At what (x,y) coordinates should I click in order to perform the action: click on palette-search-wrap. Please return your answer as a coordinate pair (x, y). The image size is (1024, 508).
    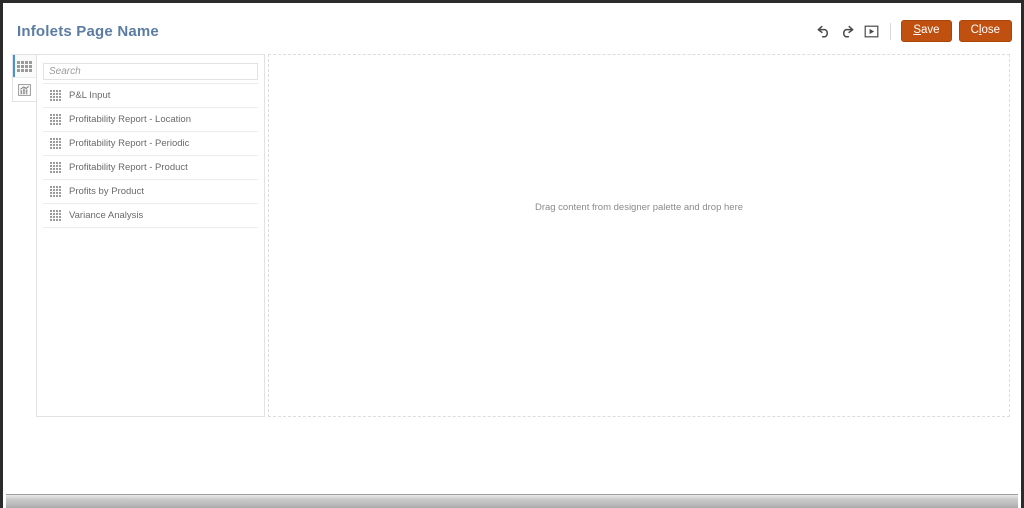
    Looking at the image, I should click on (150, 70).